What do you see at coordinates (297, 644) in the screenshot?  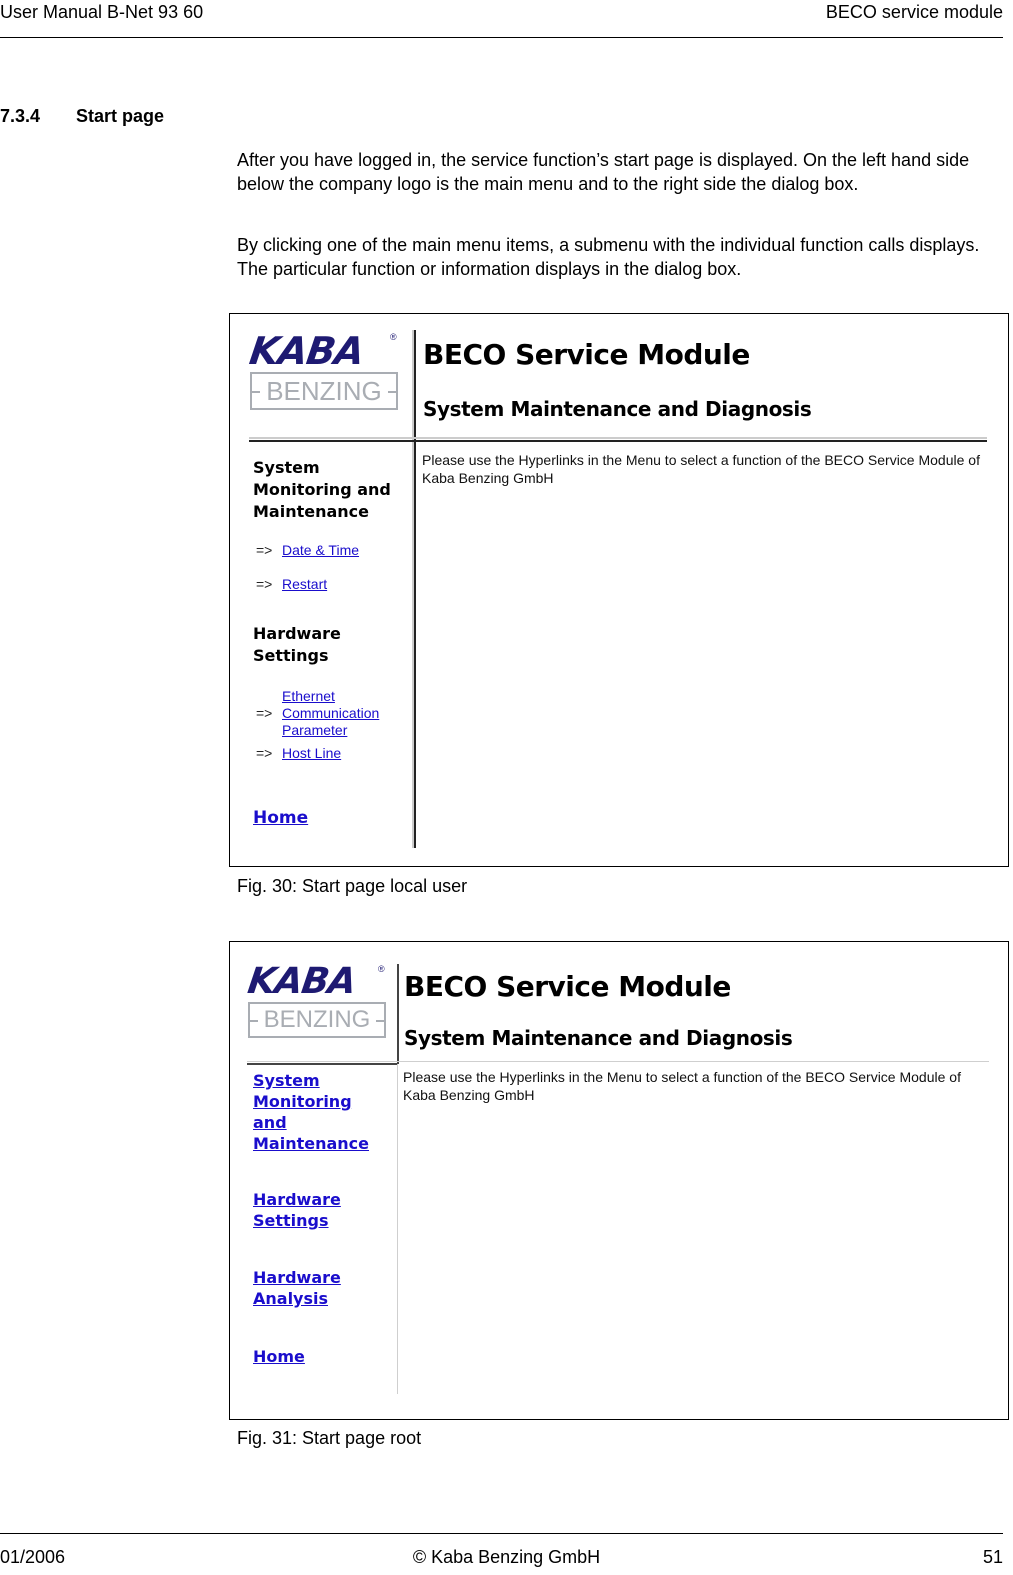 I see `menu-heading-hardware-settings: Hardware Settings` at bounding box center [297, 644].